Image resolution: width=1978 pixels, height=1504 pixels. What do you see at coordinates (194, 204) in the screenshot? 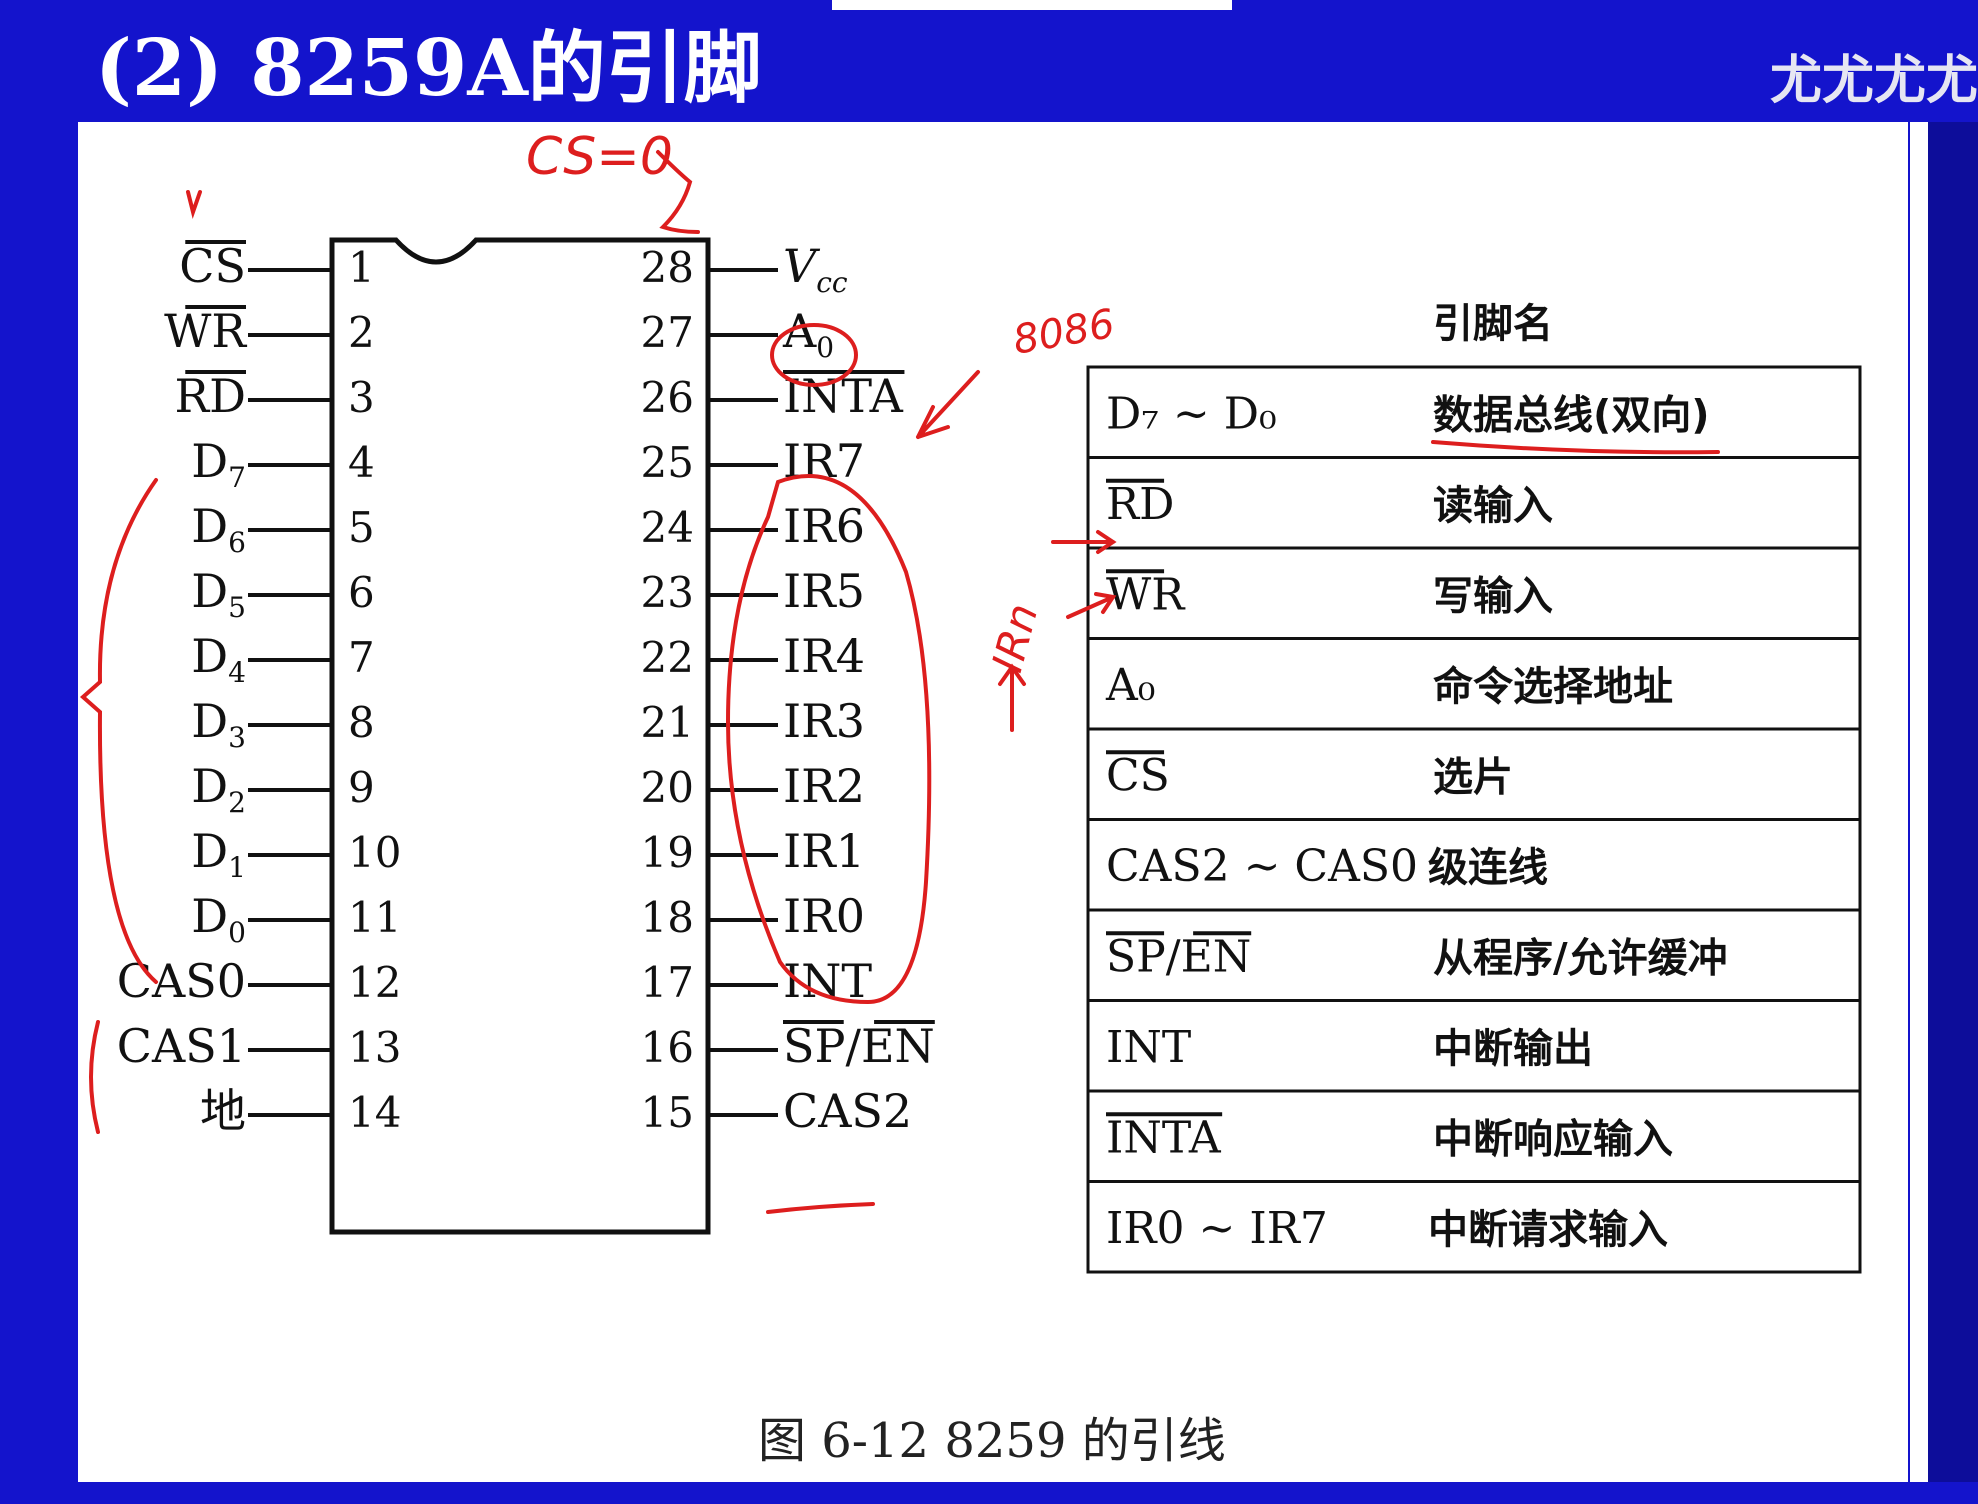
I see `cs-arrow` at bounding box center [194, 204].